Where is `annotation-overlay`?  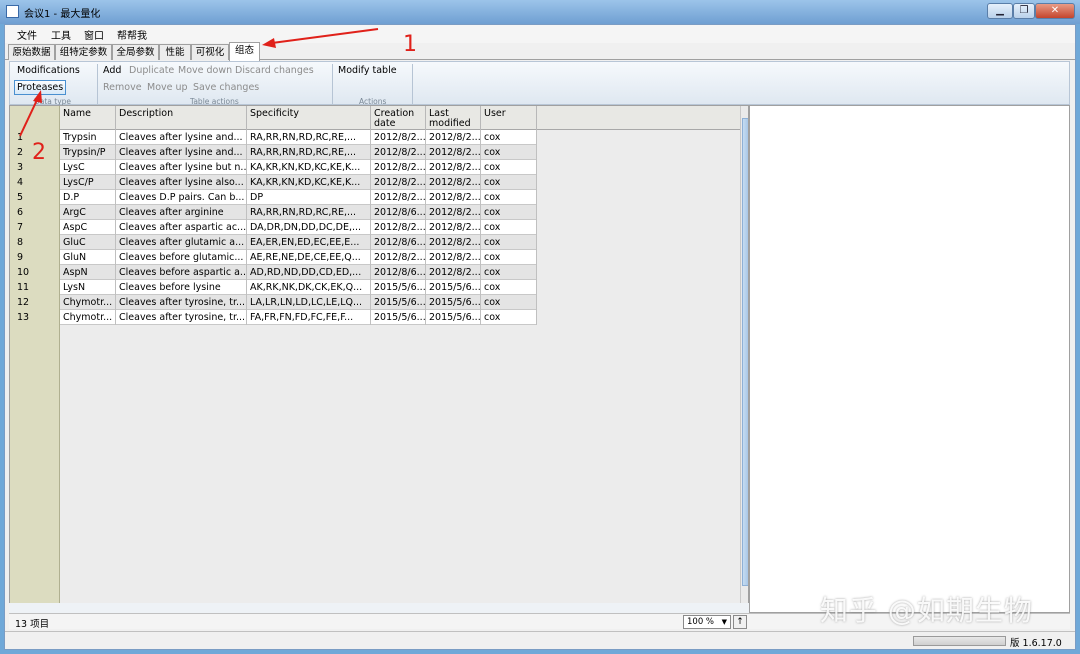 annotation-overlay is located at coordinates (199, 82).